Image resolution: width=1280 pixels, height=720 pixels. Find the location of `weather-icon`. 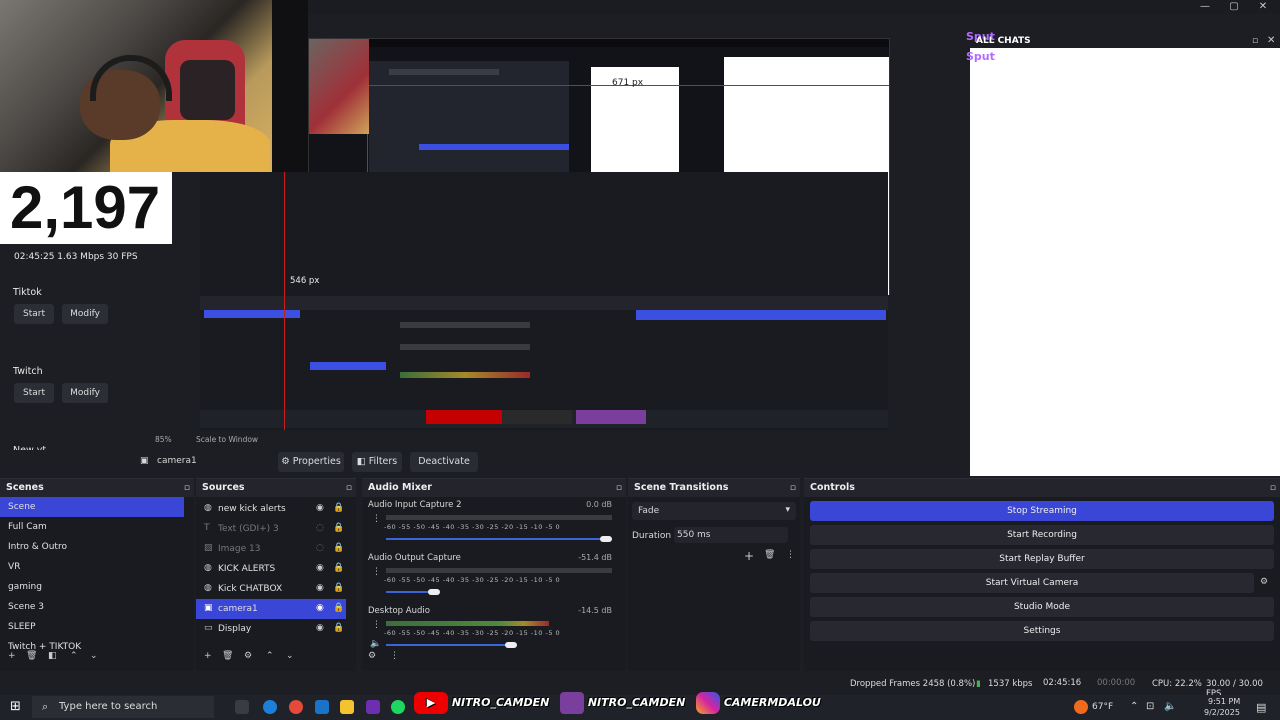

weather-icon is located at coordinates (1081, 707).